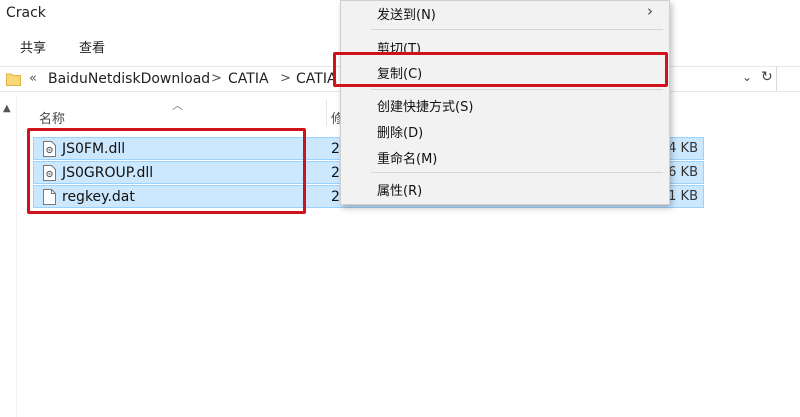 The image size is (800, 417). I want to click on tab-share: 共享, so click(33, 46).